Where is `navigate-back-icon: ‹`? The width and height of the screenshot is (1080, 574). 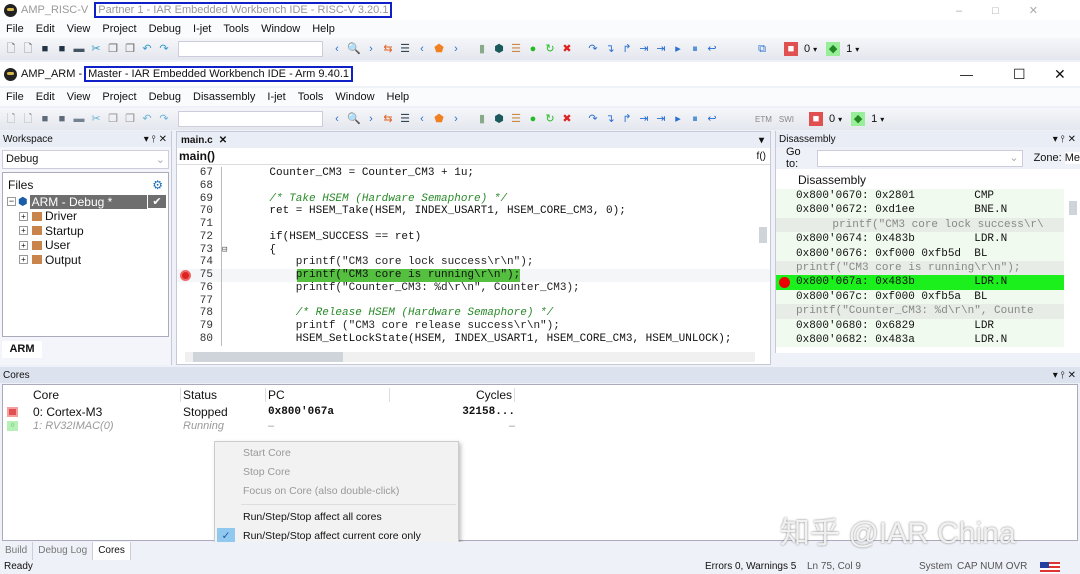 navigate-back-icon: ‹ is located at coordinates (337, 119).